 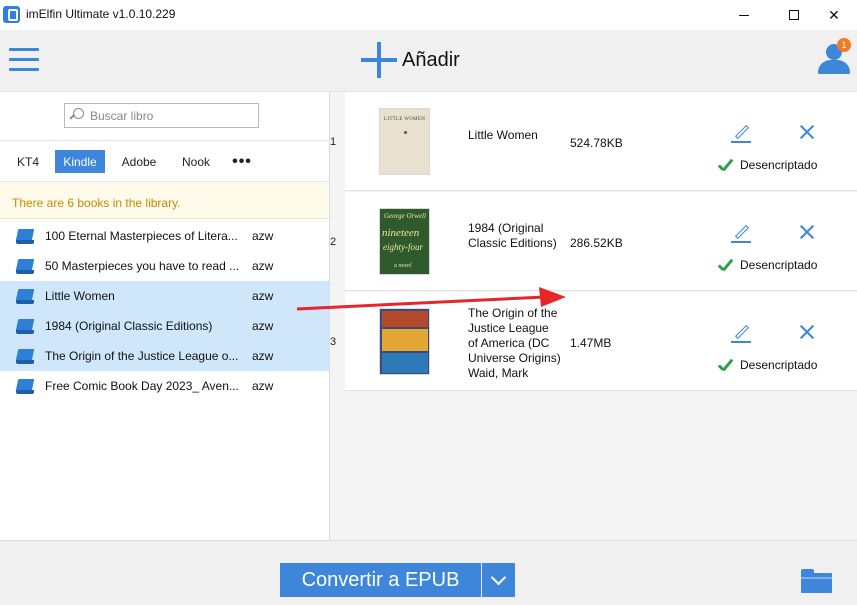 I want to click on file-size: 1.47MB, so click(x=591, y=343).